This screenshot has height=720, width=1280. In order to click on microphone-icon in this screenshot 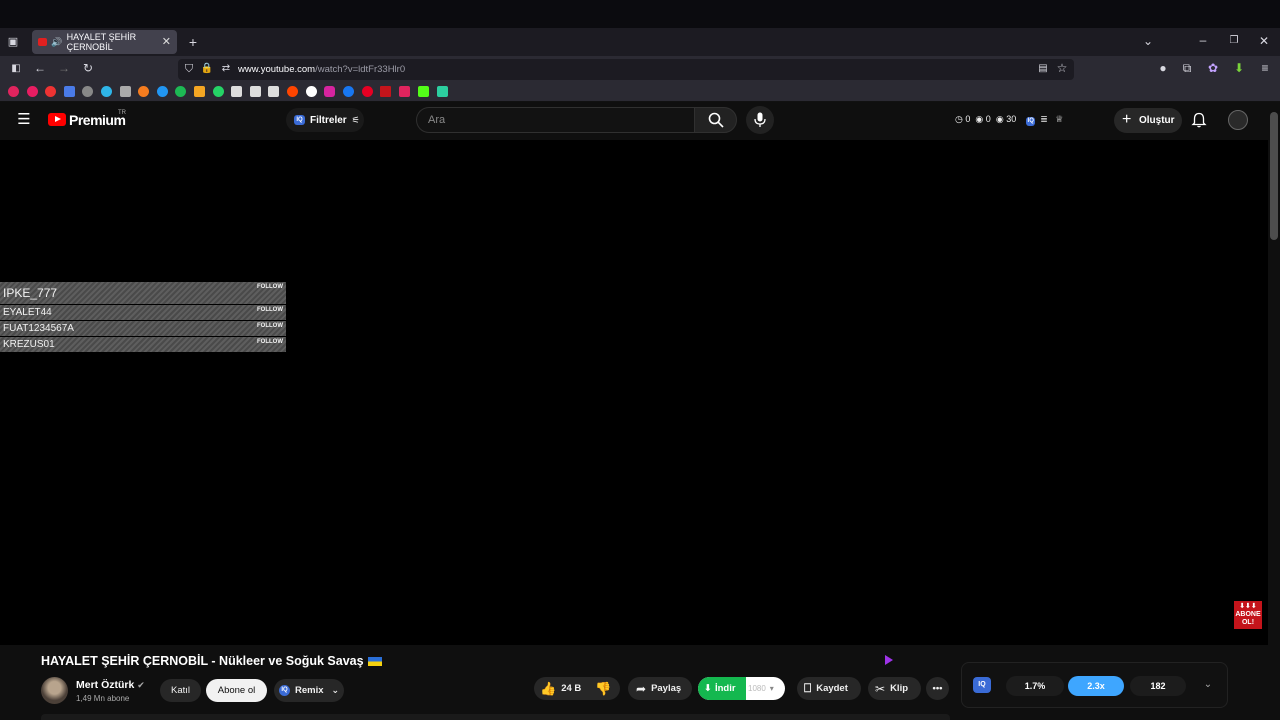, I will do `click(760, 119)`.